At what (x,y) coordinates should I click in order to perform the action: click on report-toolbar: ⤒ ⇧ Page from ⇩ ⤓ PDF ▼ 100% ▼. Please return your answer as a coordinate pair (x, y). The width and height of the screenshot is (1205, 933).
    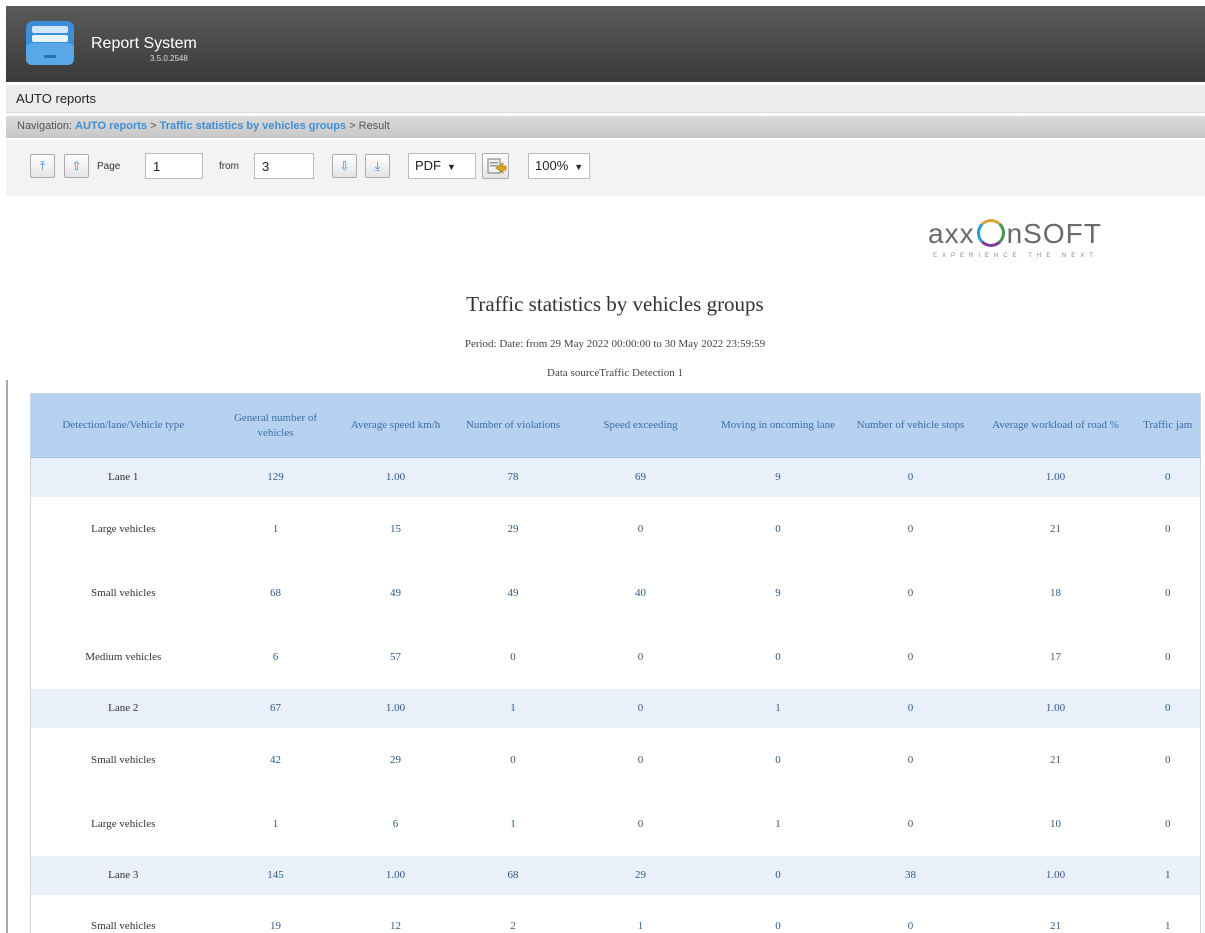
    Looking at the image, I should click on (605, 168).